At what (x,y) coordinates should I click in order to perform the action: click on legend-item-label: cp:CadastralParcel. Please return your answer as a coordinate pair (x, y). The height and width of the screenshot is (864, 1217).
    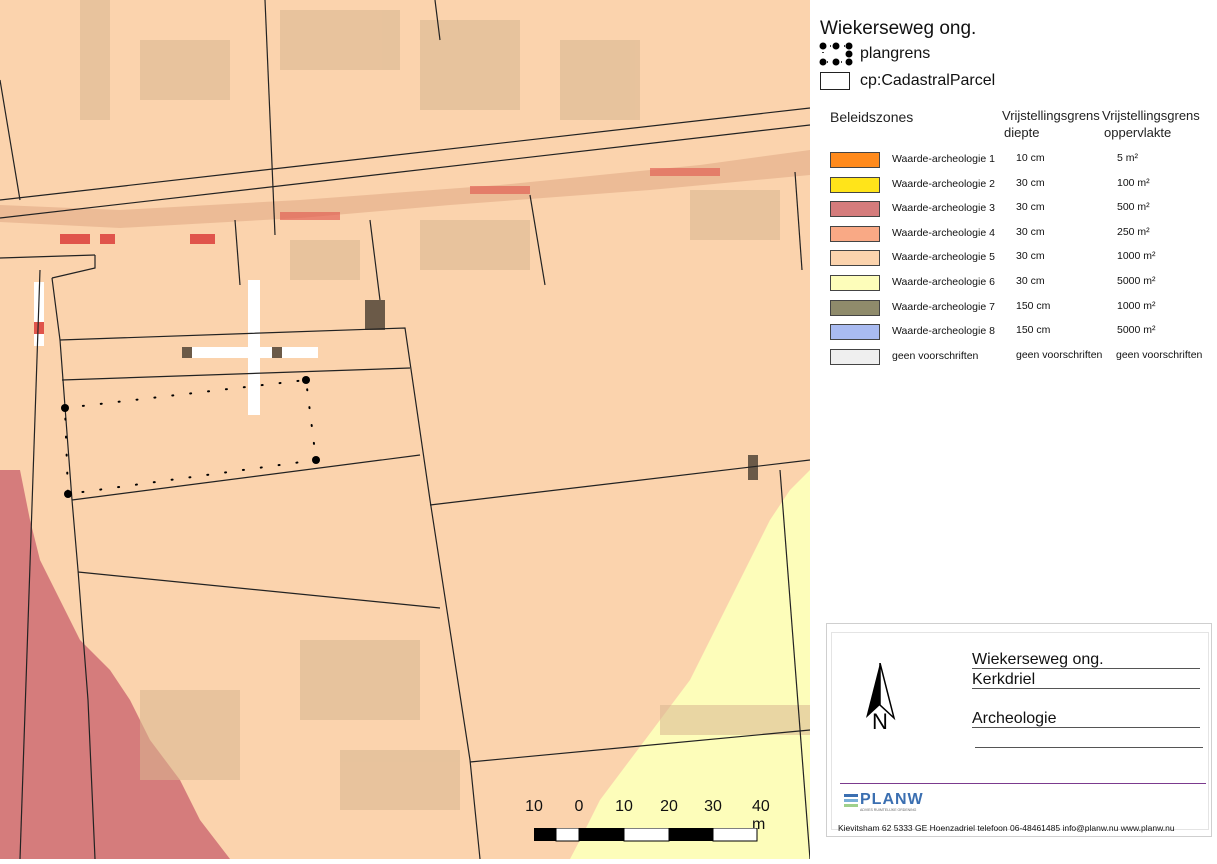
    Looking at the image, I should click on (928, 80).